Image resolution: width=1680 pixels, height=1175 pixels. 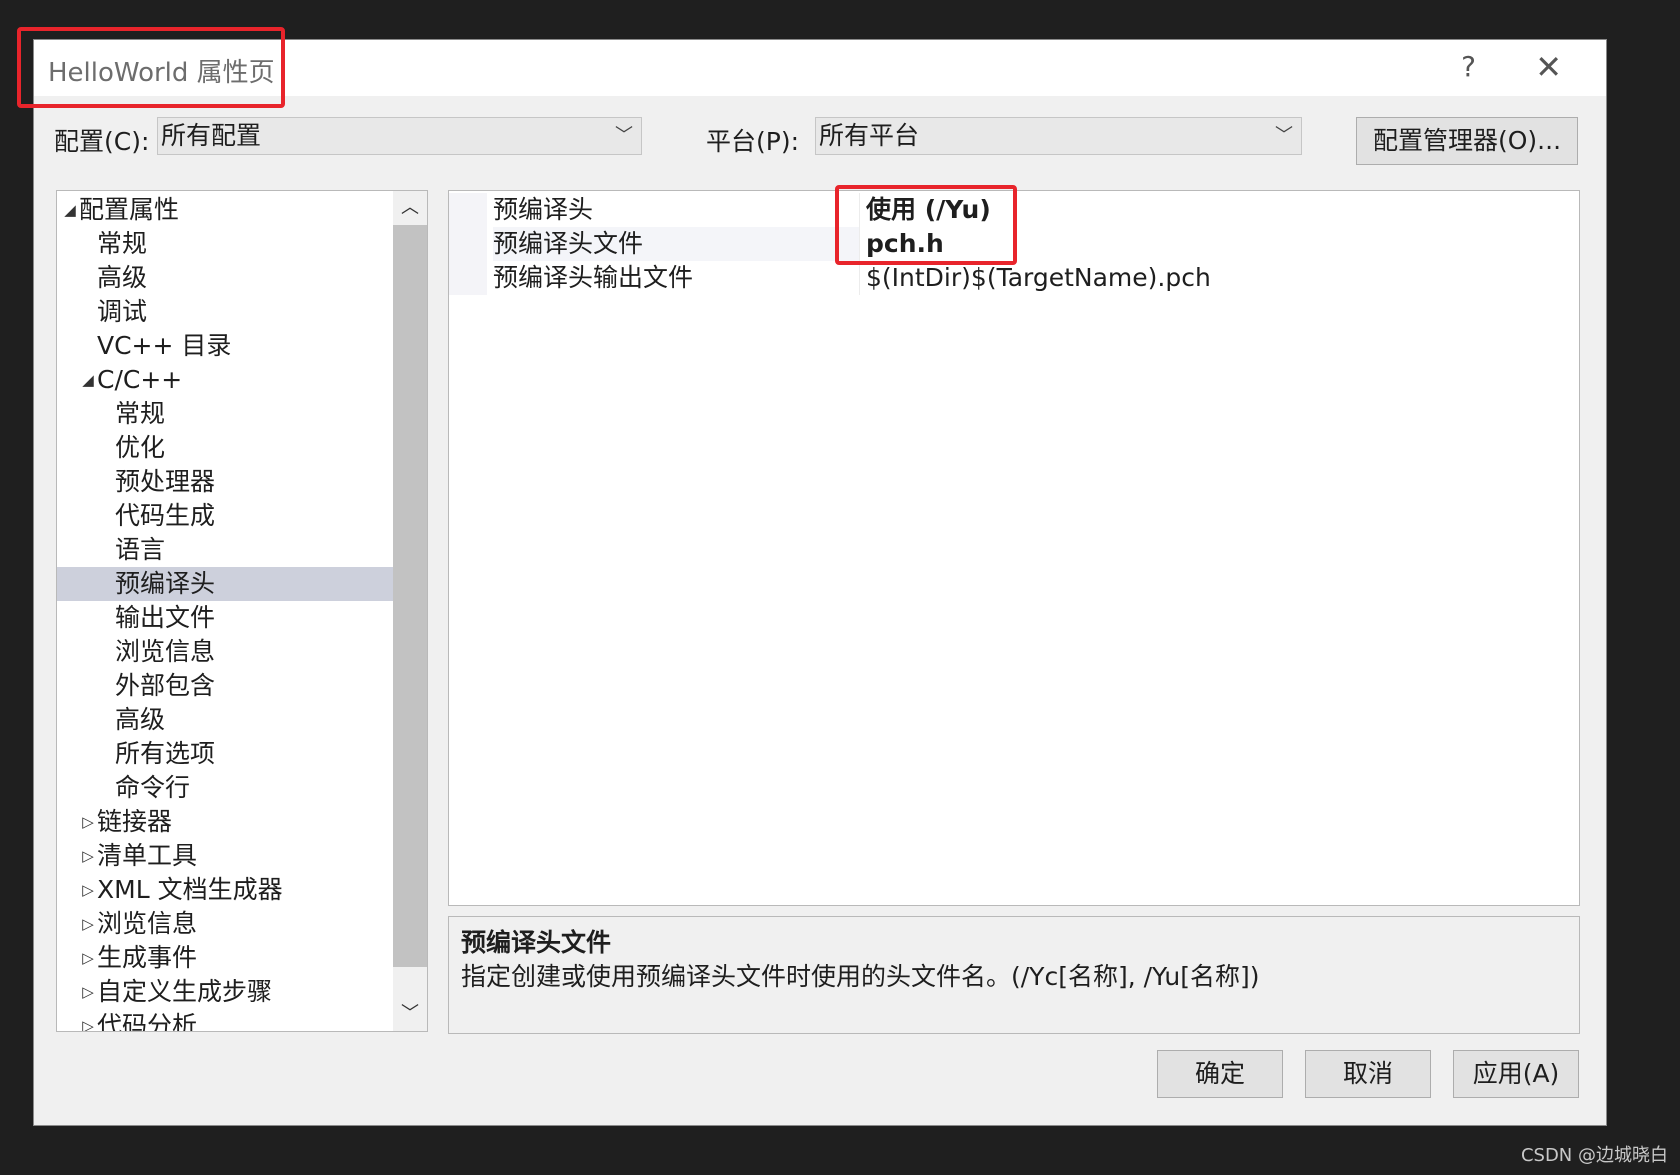 I want to click on value-highlight-box, so click(x=926, y=225).